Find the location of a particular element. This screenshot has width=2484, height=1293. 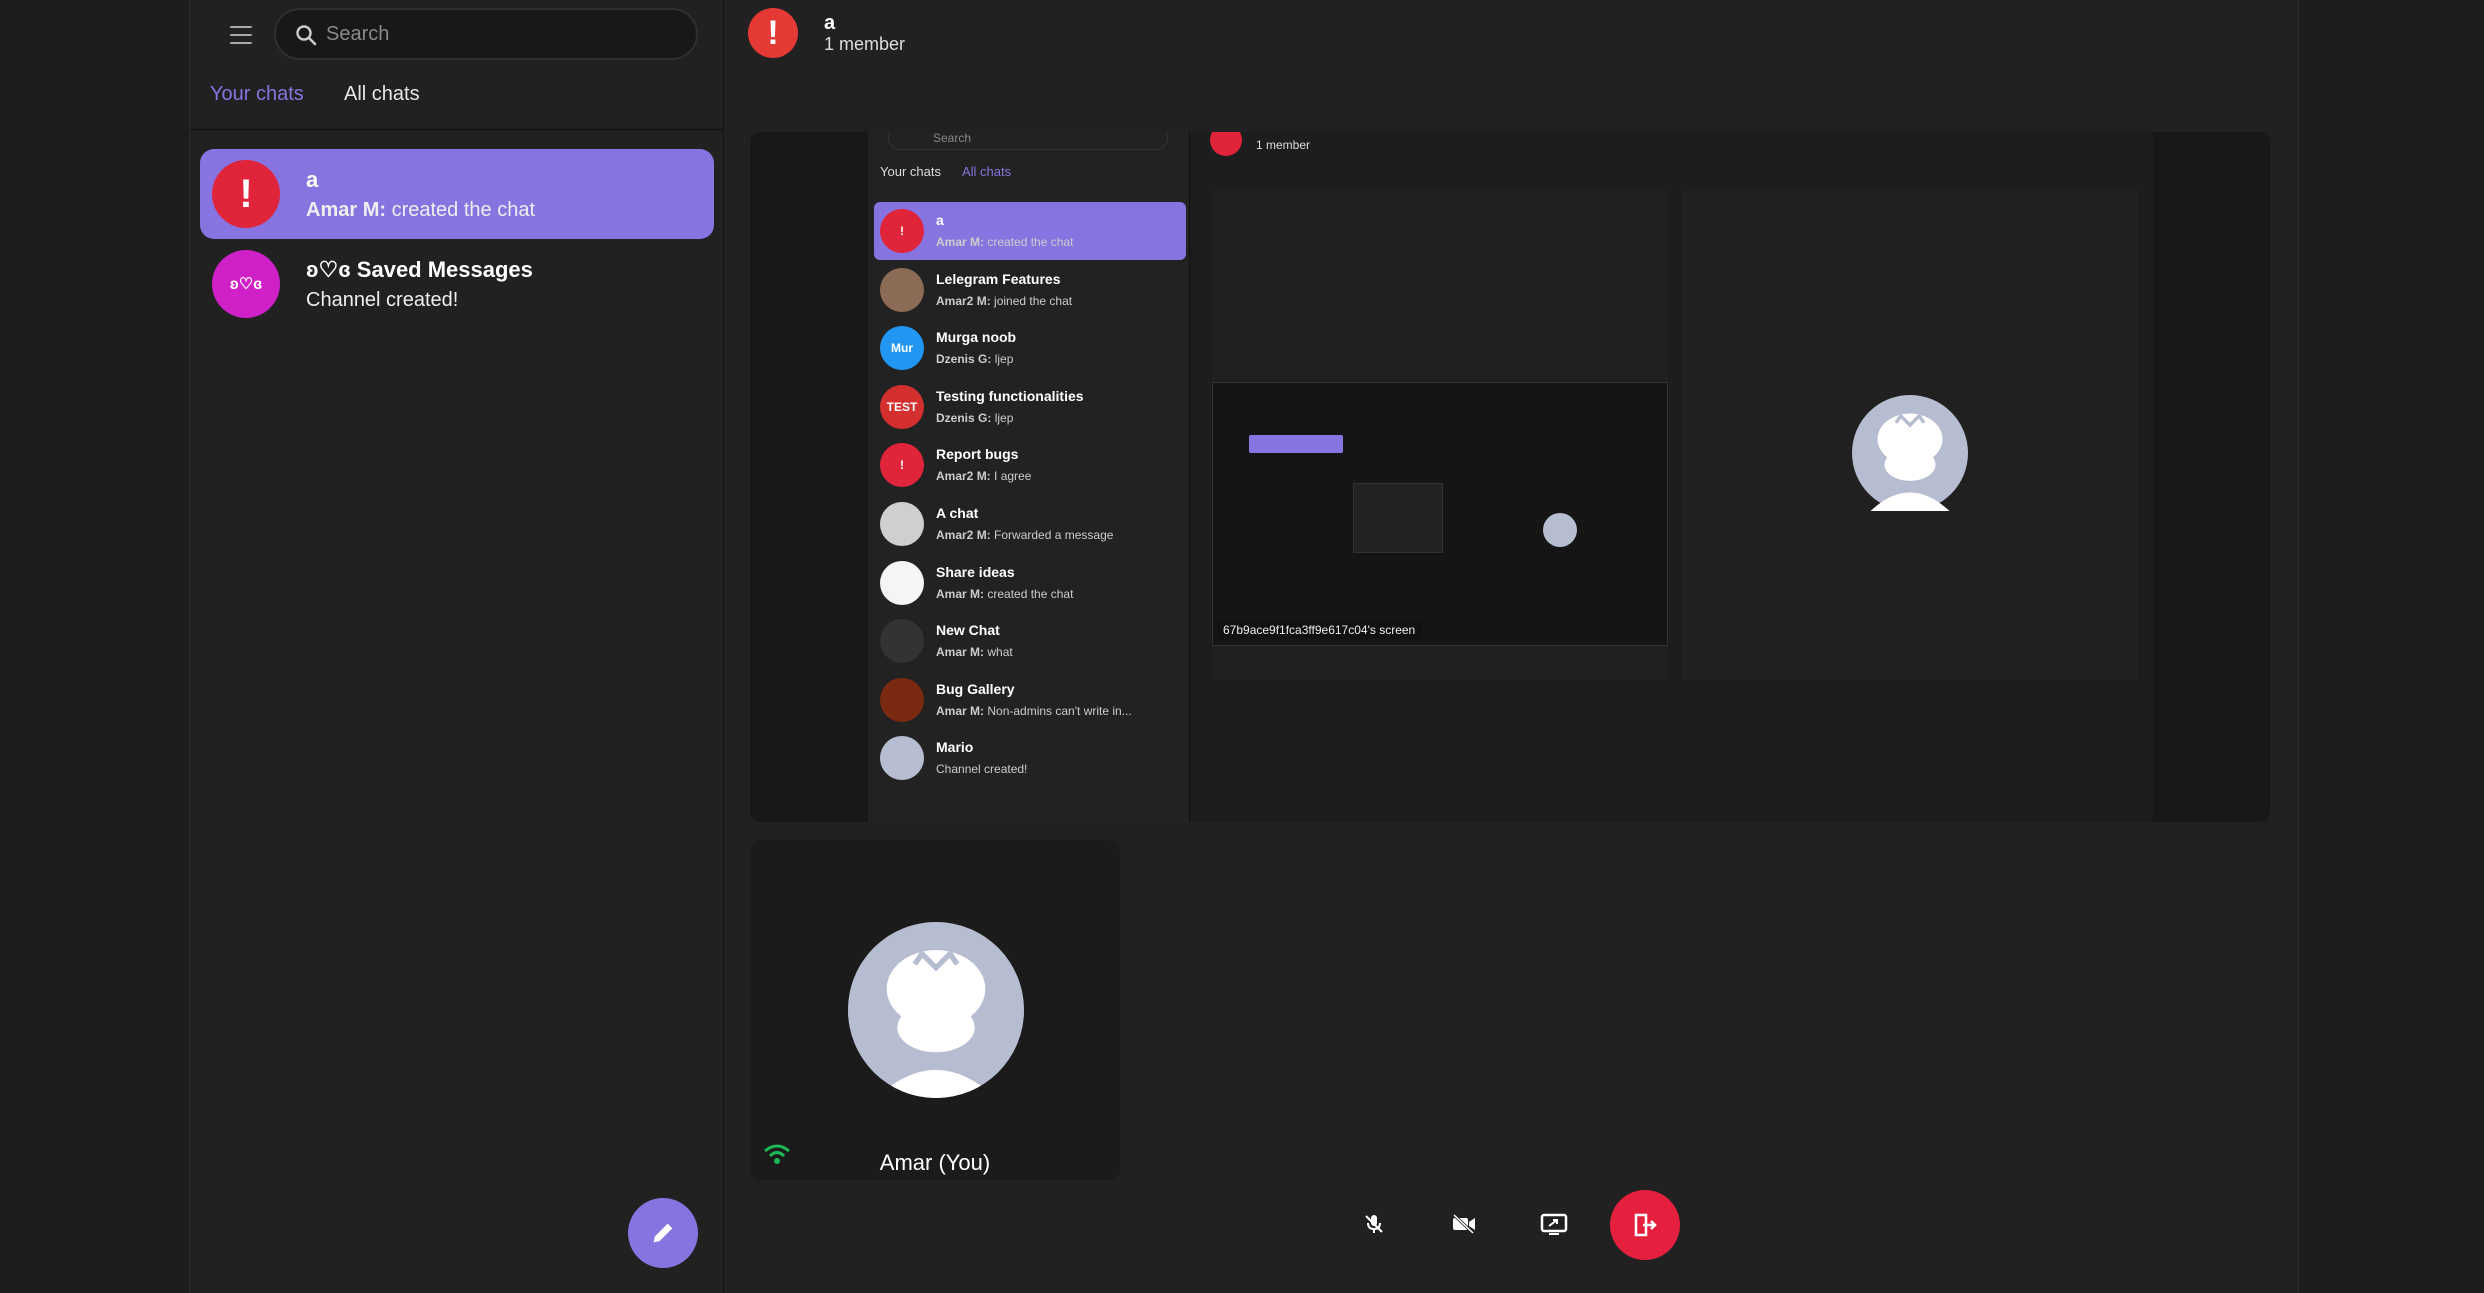

tab-all-chats: All chats is located at coordinates (382, 94).